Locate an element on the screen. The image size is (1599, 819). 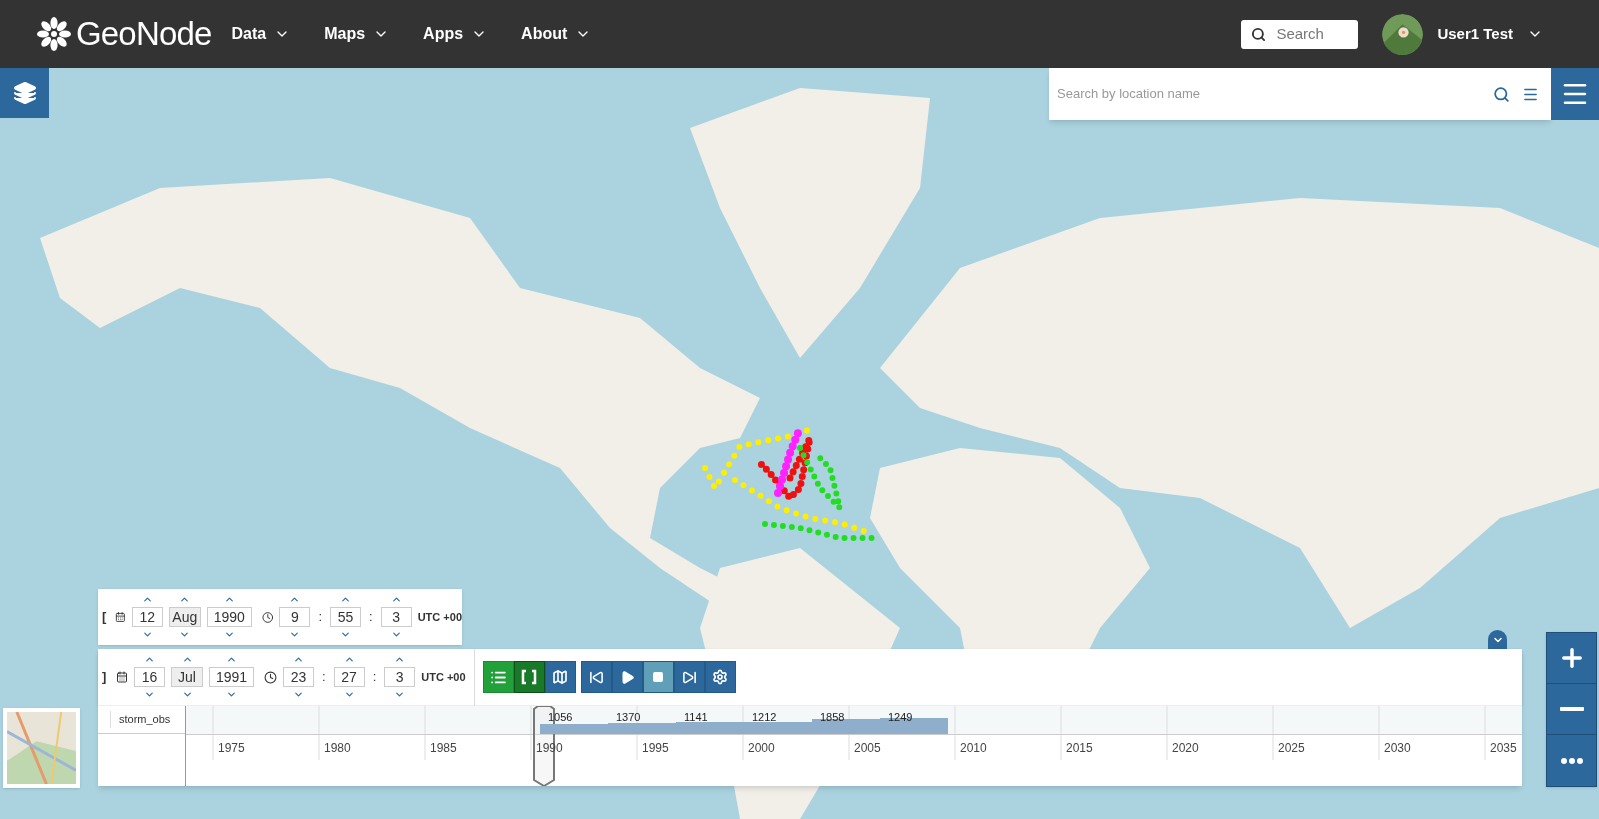
user-menu: User1 Test is located at coordinates (1490, 34).